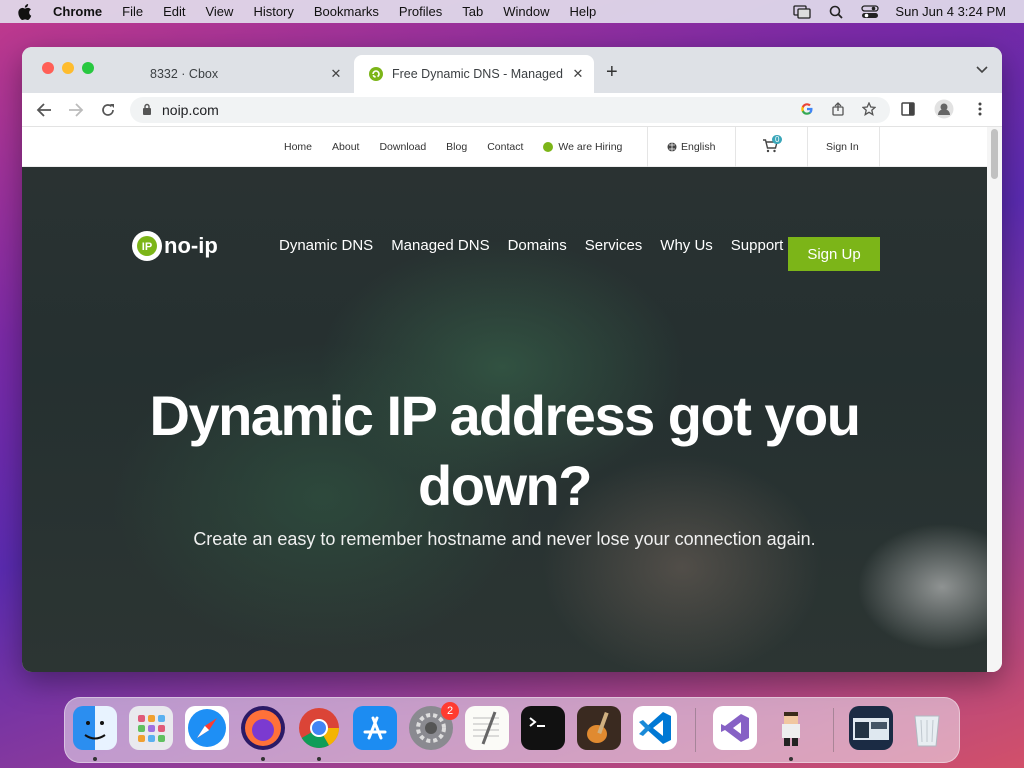 This screenshot has width=1024, height=768. I want to click on url-text: noip.com, so click(190, 110).